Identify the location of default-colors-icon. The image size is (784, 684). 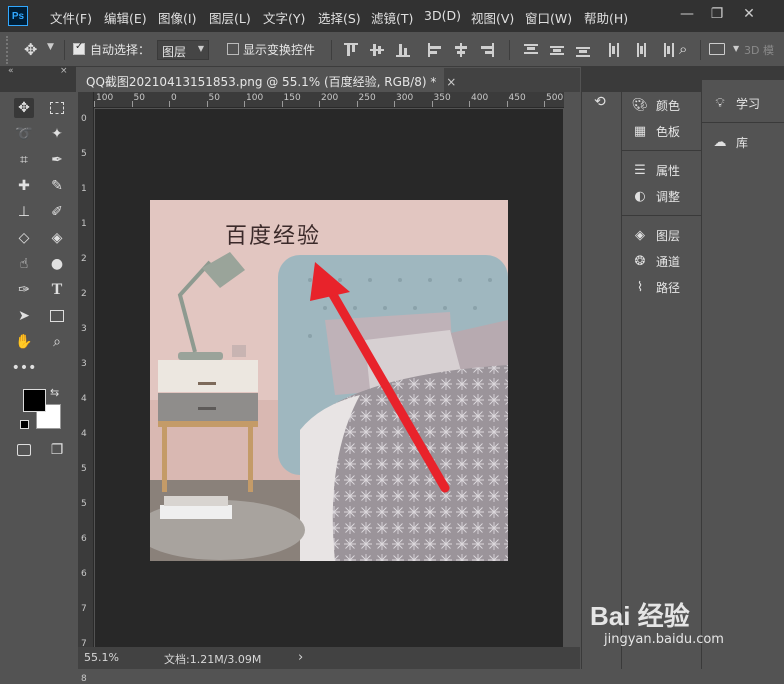
(24, 424).